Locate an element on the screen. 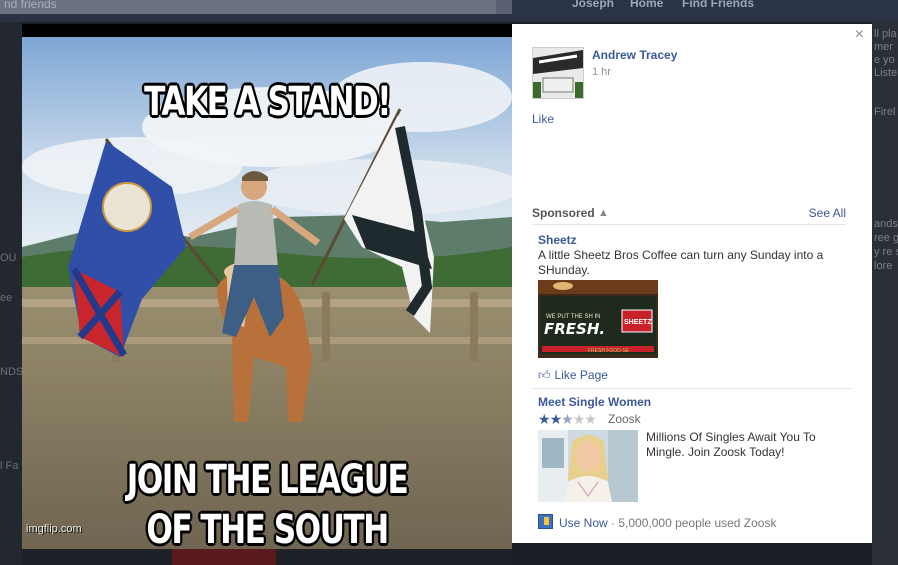 This screenshot has height=565, width=898. use-now-row: Use Now · 5,000,000 people used Zoosk is located at coordinates (657, 522).